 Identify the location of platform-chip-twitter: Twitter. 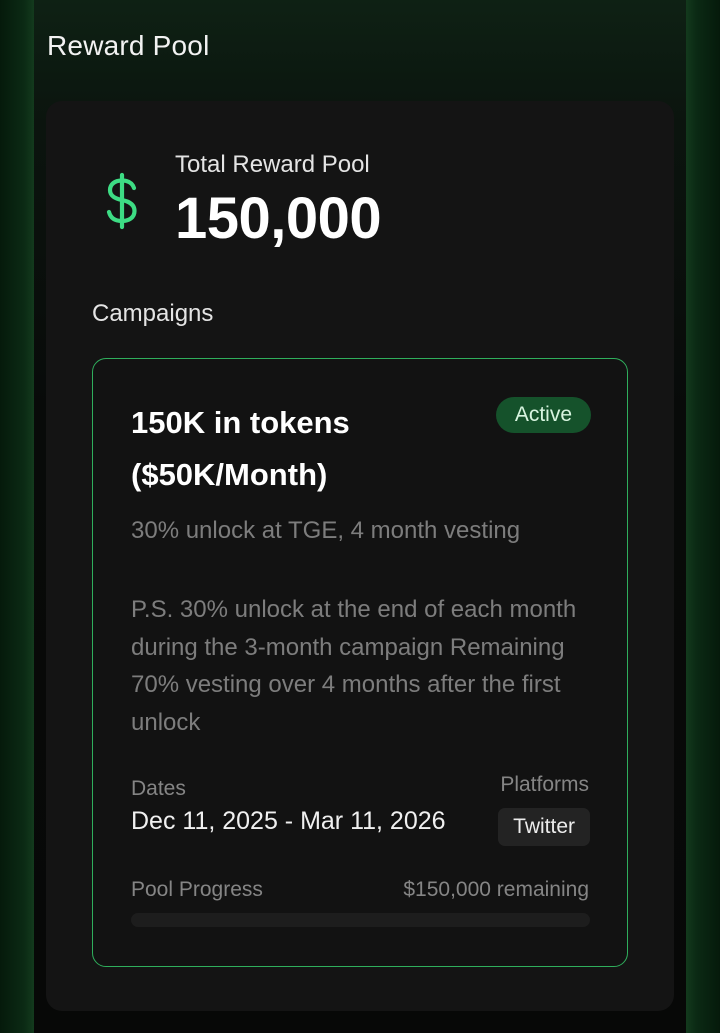
(544, 827).